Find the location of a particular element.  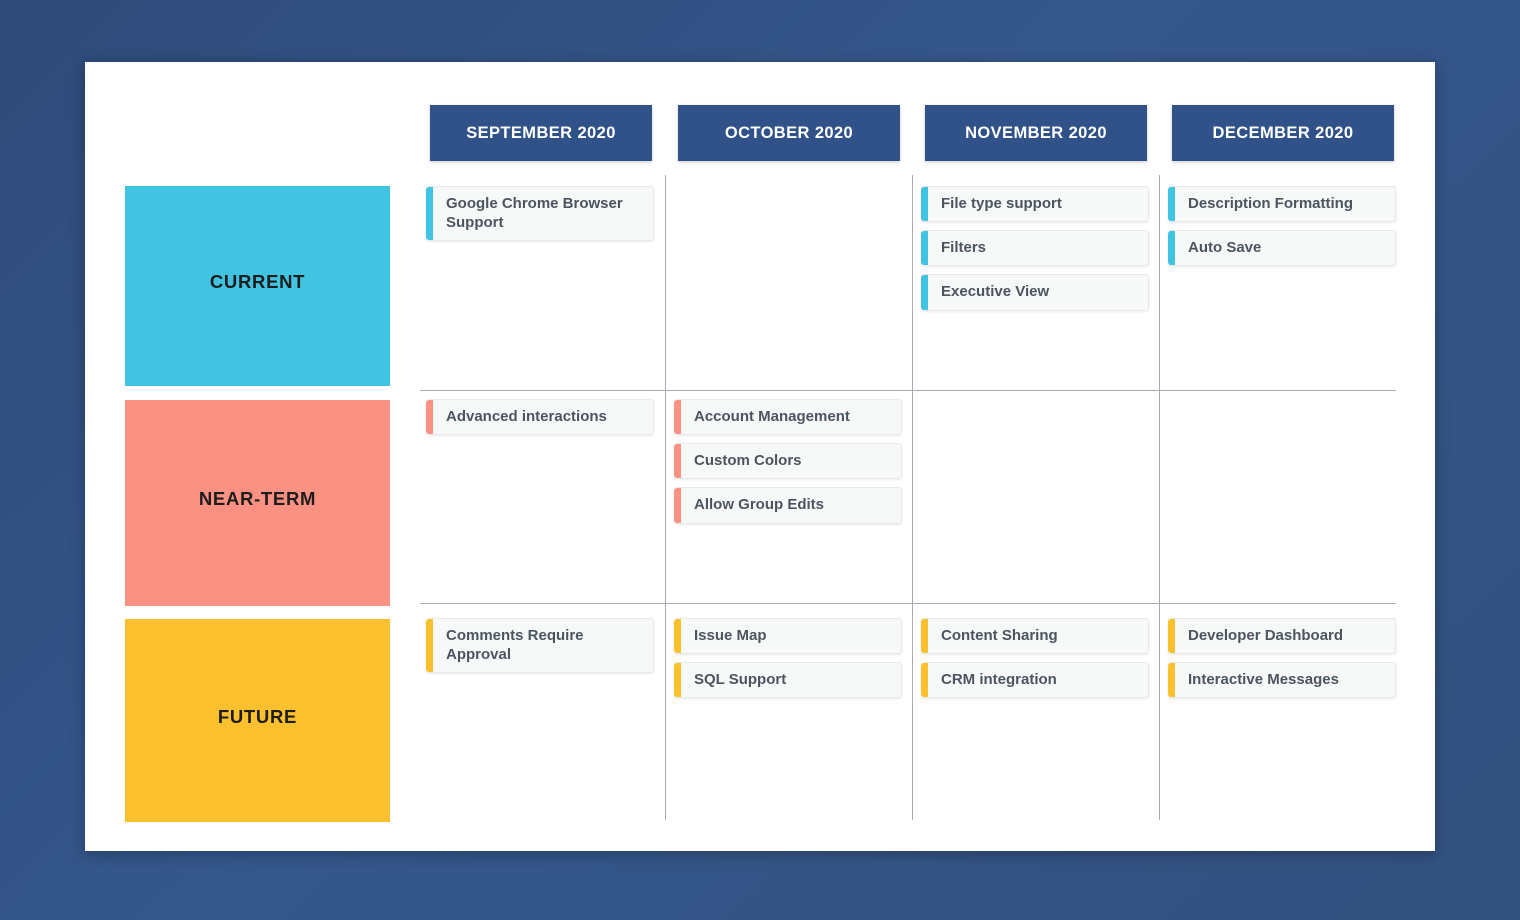

lane-current-november: File type support Filters Executive View is located at coordinates (1035, 248).